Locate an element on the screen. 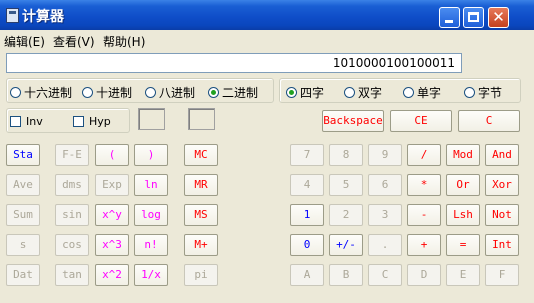 This screenshot has height=303, width=534. factorial-button: n! is located at coordinates (151, 245).